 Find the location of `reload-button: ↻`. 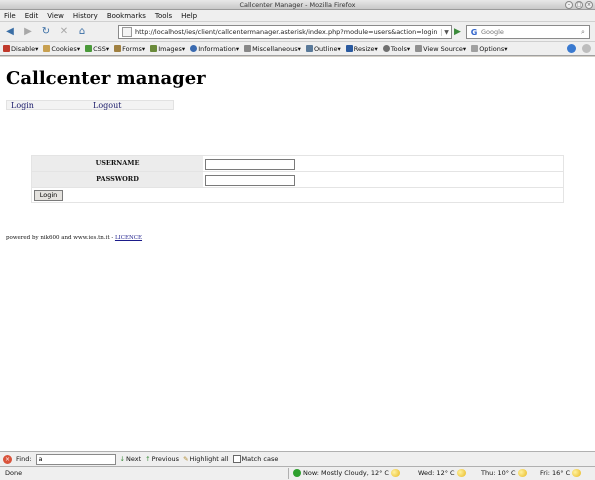

reload-button: ↻ is located at coordinates (46, 32).